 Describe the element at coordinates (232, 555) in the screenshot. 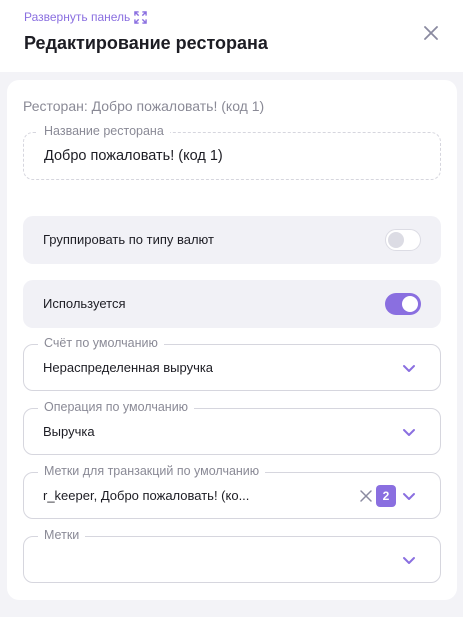

I see `tags-select: Метки` at that location.